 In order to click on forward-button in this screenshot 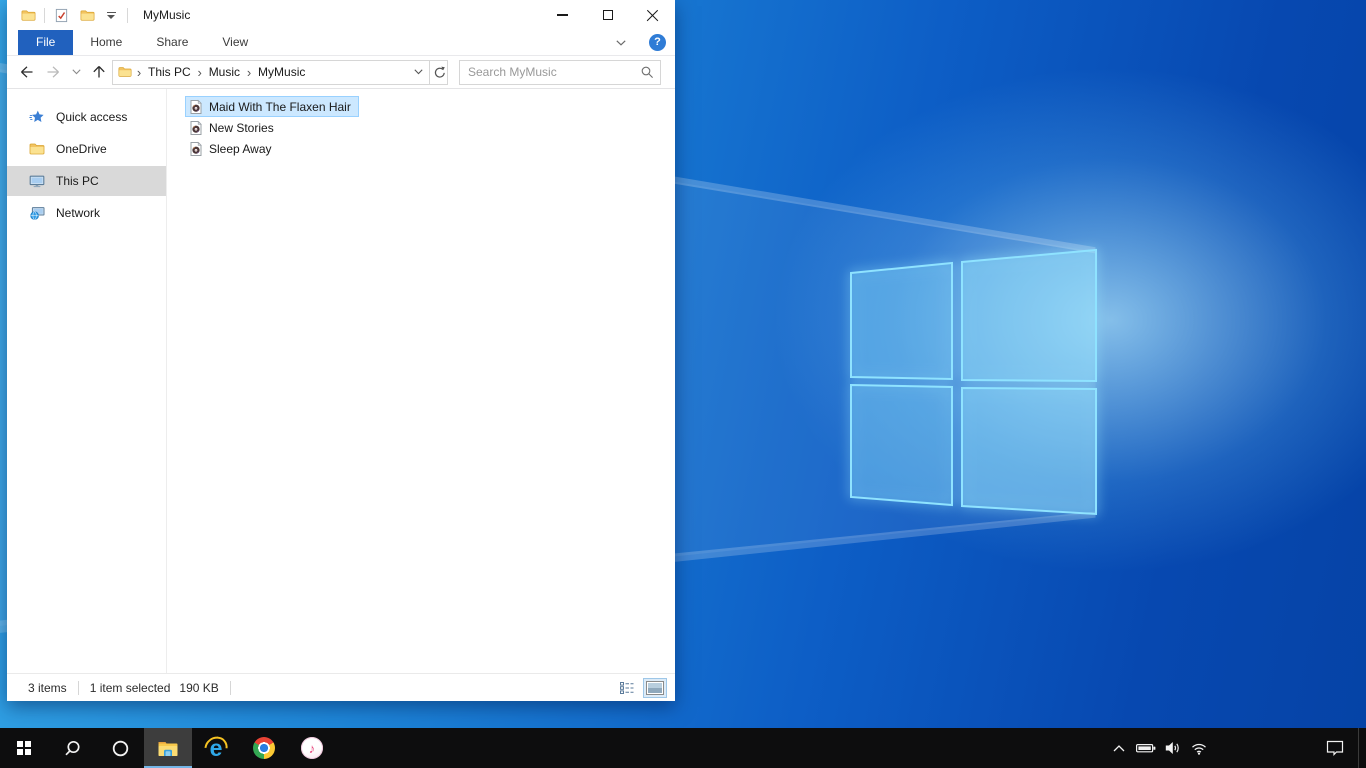, I will do `click(53, 72)`.